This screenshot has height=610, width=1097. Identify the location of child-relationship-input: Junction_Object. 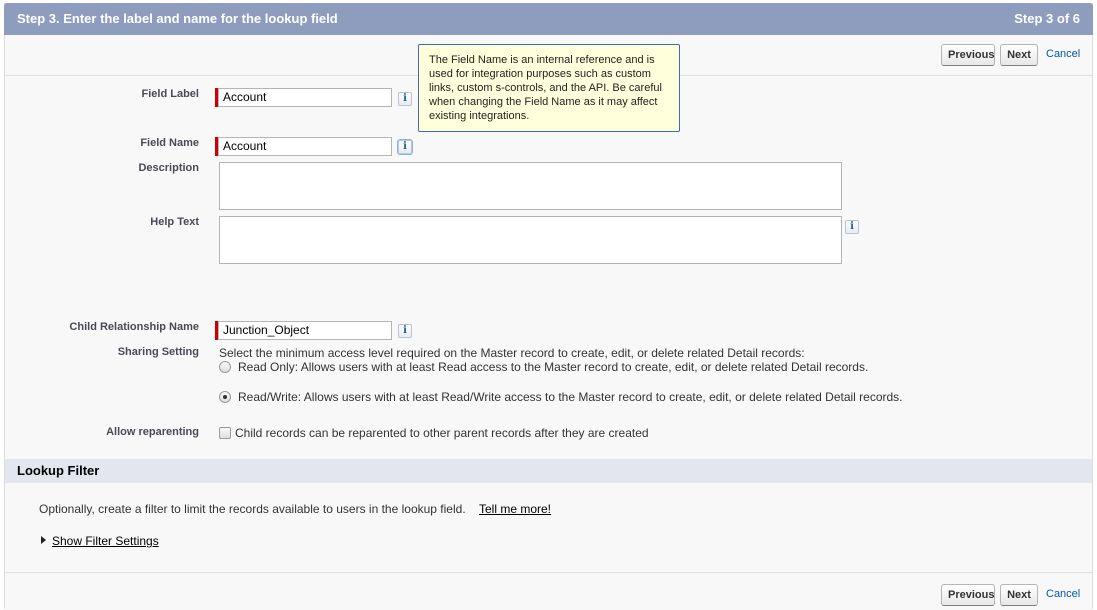
(305, 330).